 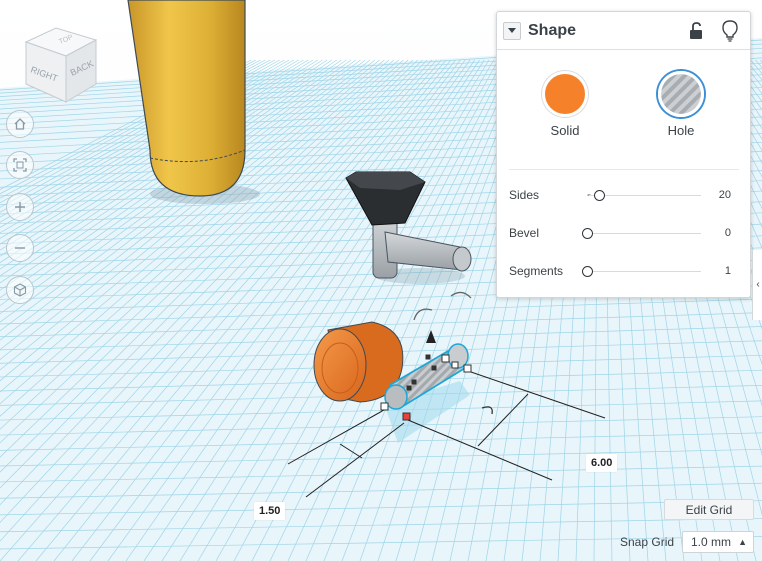 What do you see at coordinates (730, 31) in the screenshot?
I see `lightbulb-icon` at bounding box center [730, 31].